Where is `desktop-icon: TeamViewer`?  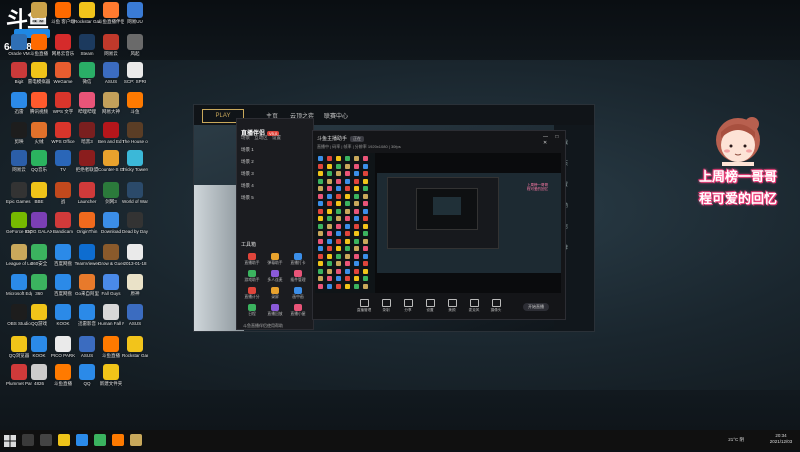
desktop-icon: TeamViewer is located at coordinates (87, 255).